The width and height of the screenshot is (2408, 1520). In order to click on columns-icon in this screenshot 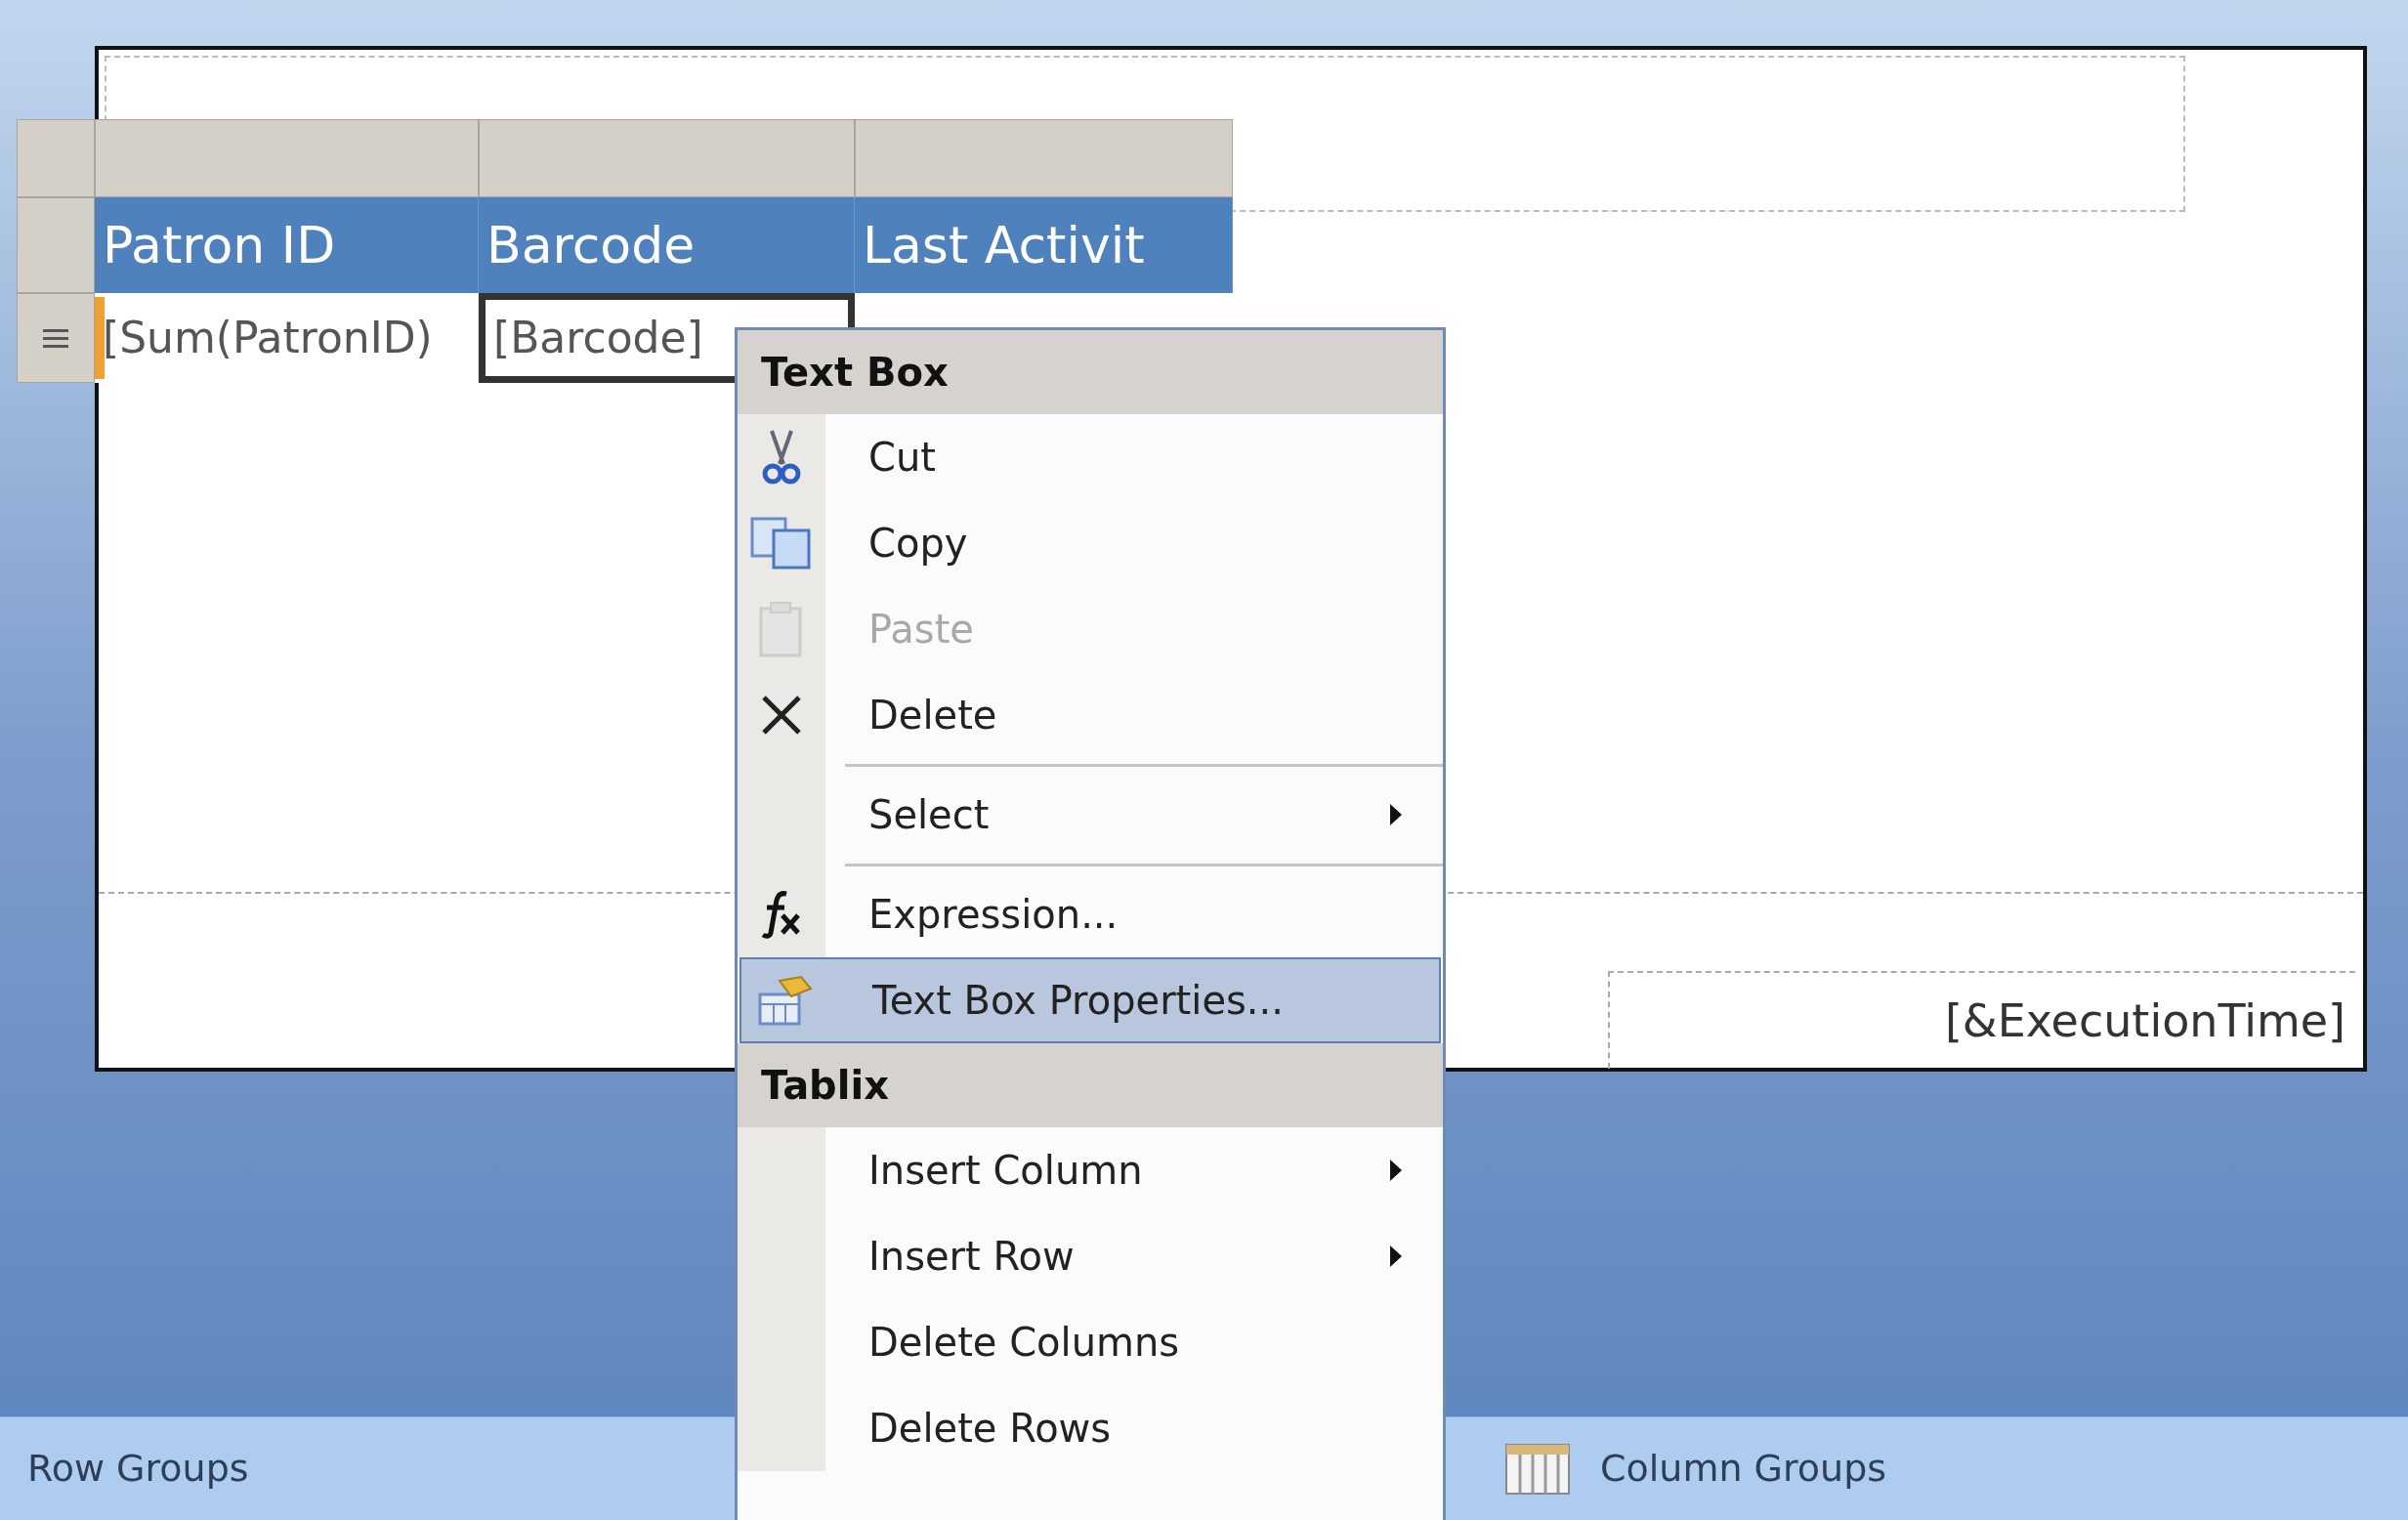, I will do `click(1537, 1469)`.